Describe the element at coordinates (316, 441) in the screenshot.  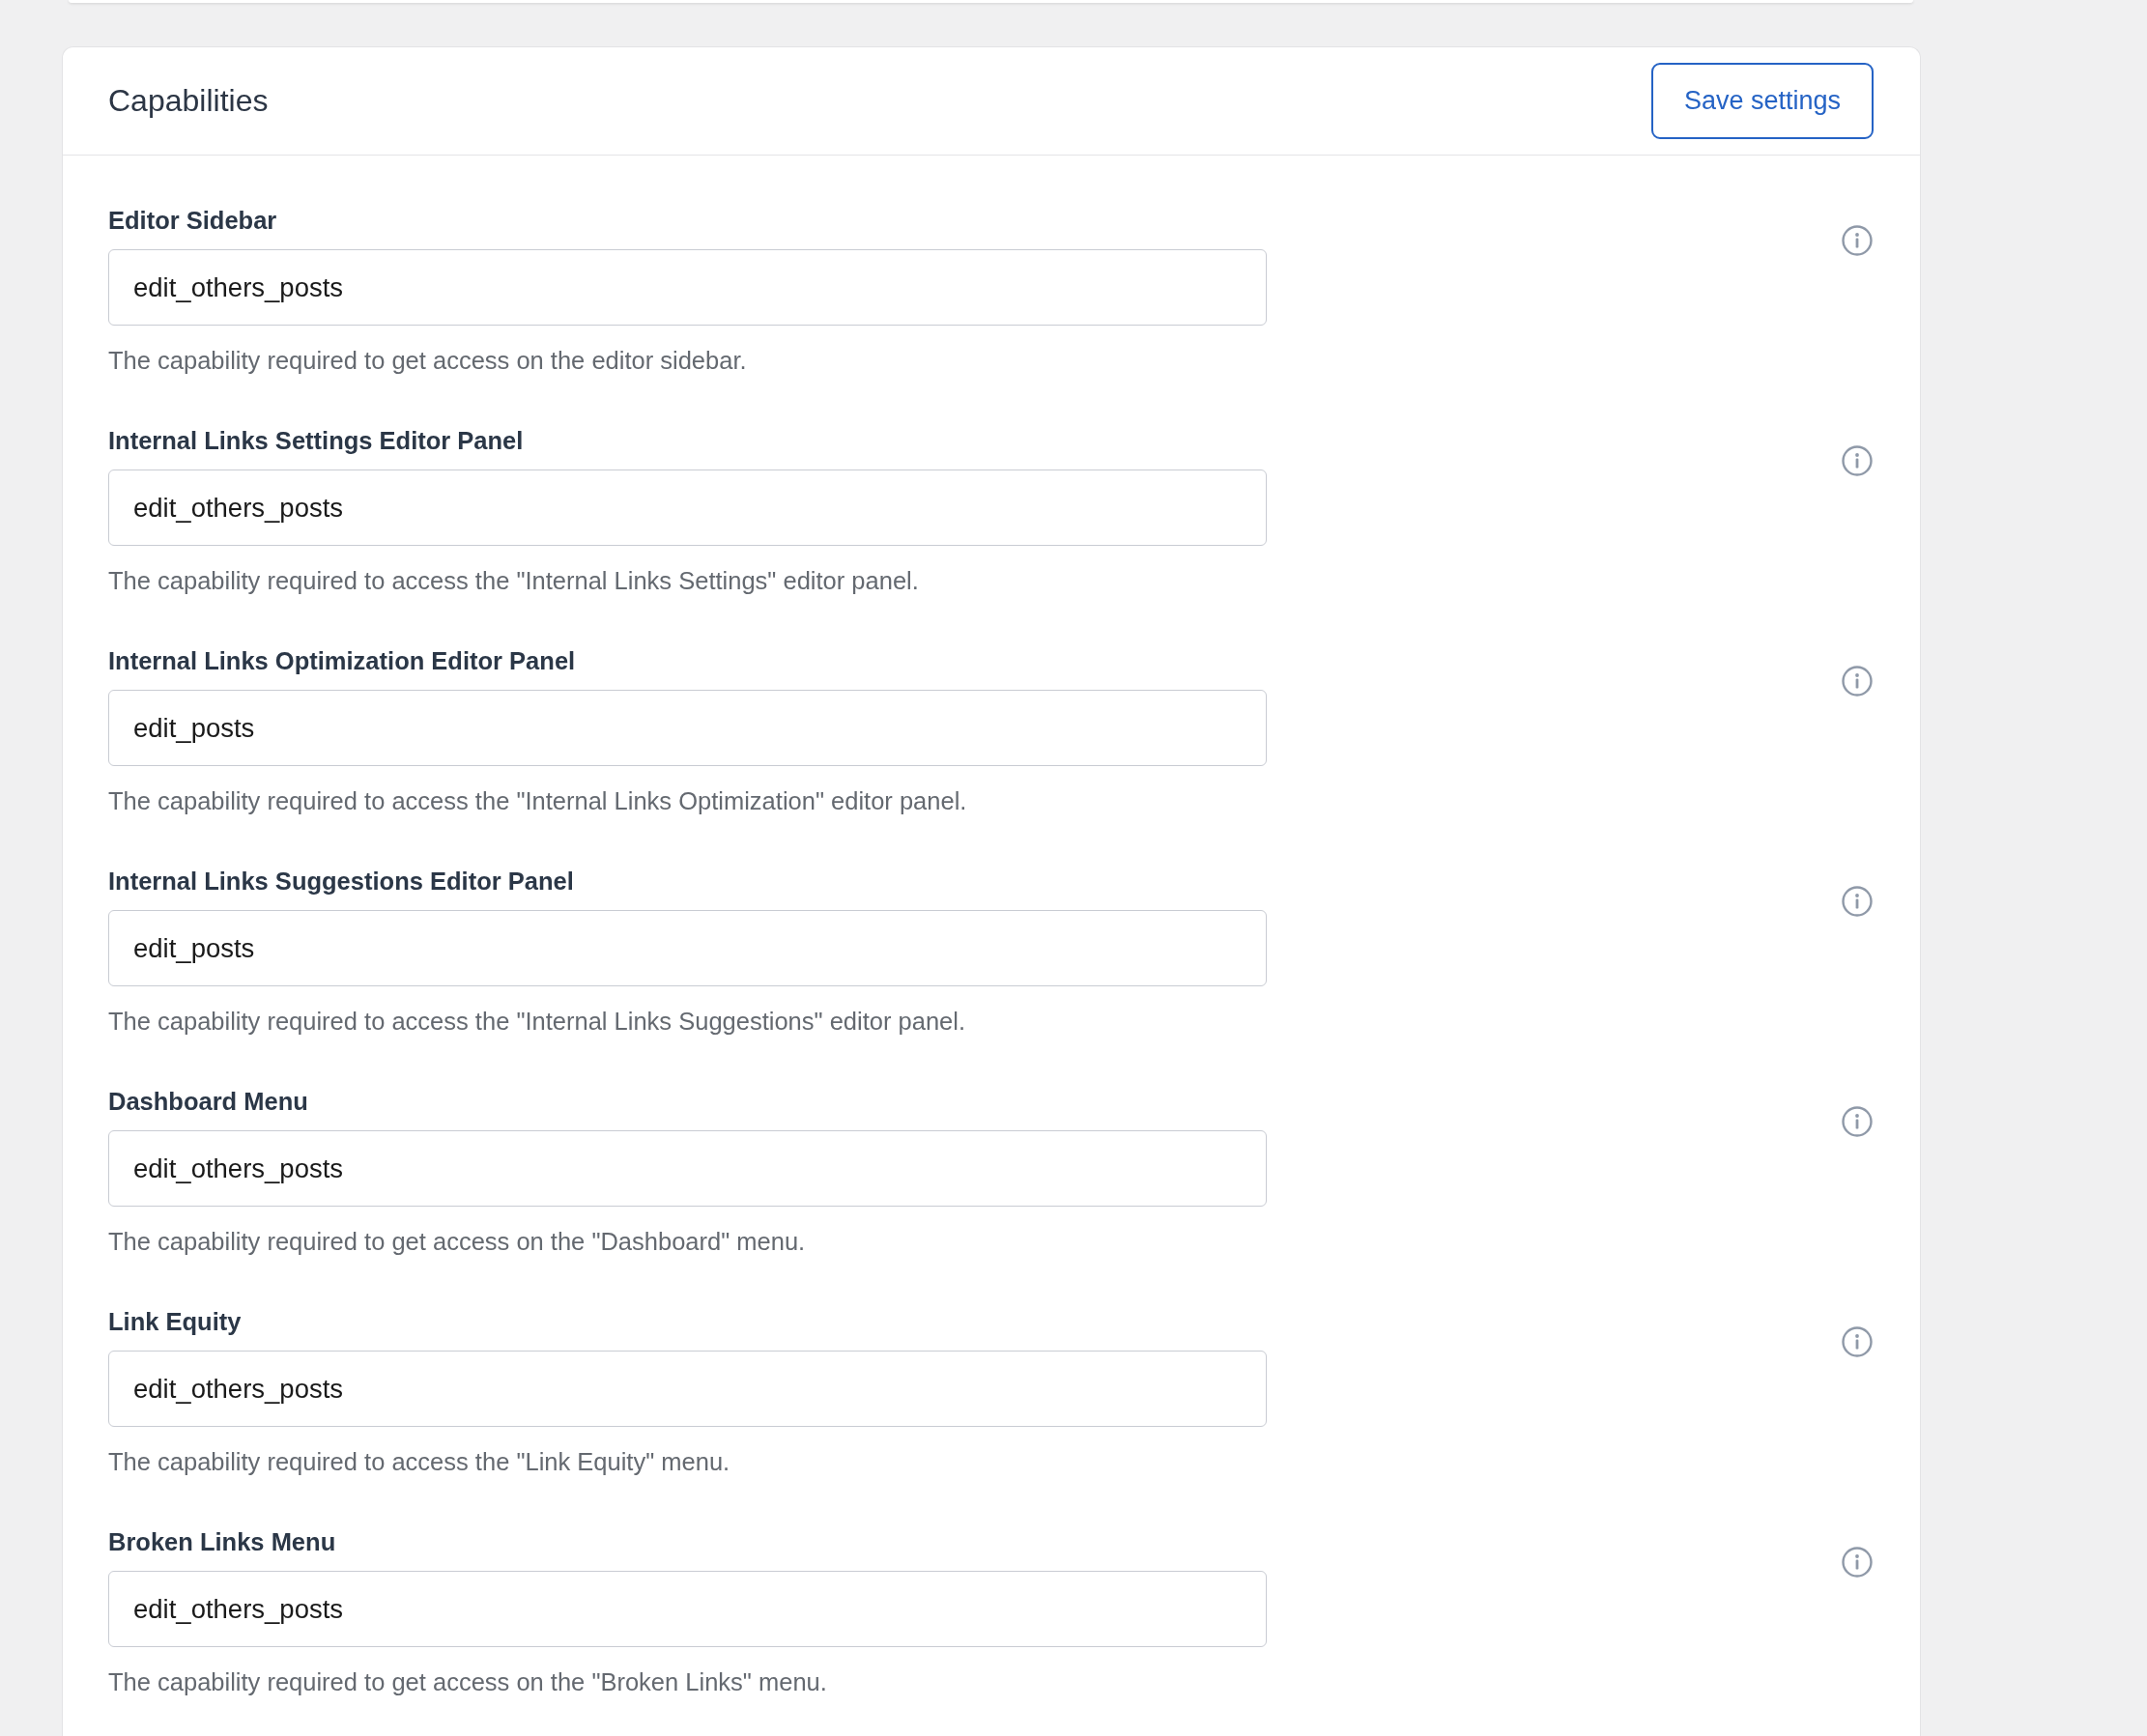
I see `field-label: Internal Links Settings Editor Panel` at that location.